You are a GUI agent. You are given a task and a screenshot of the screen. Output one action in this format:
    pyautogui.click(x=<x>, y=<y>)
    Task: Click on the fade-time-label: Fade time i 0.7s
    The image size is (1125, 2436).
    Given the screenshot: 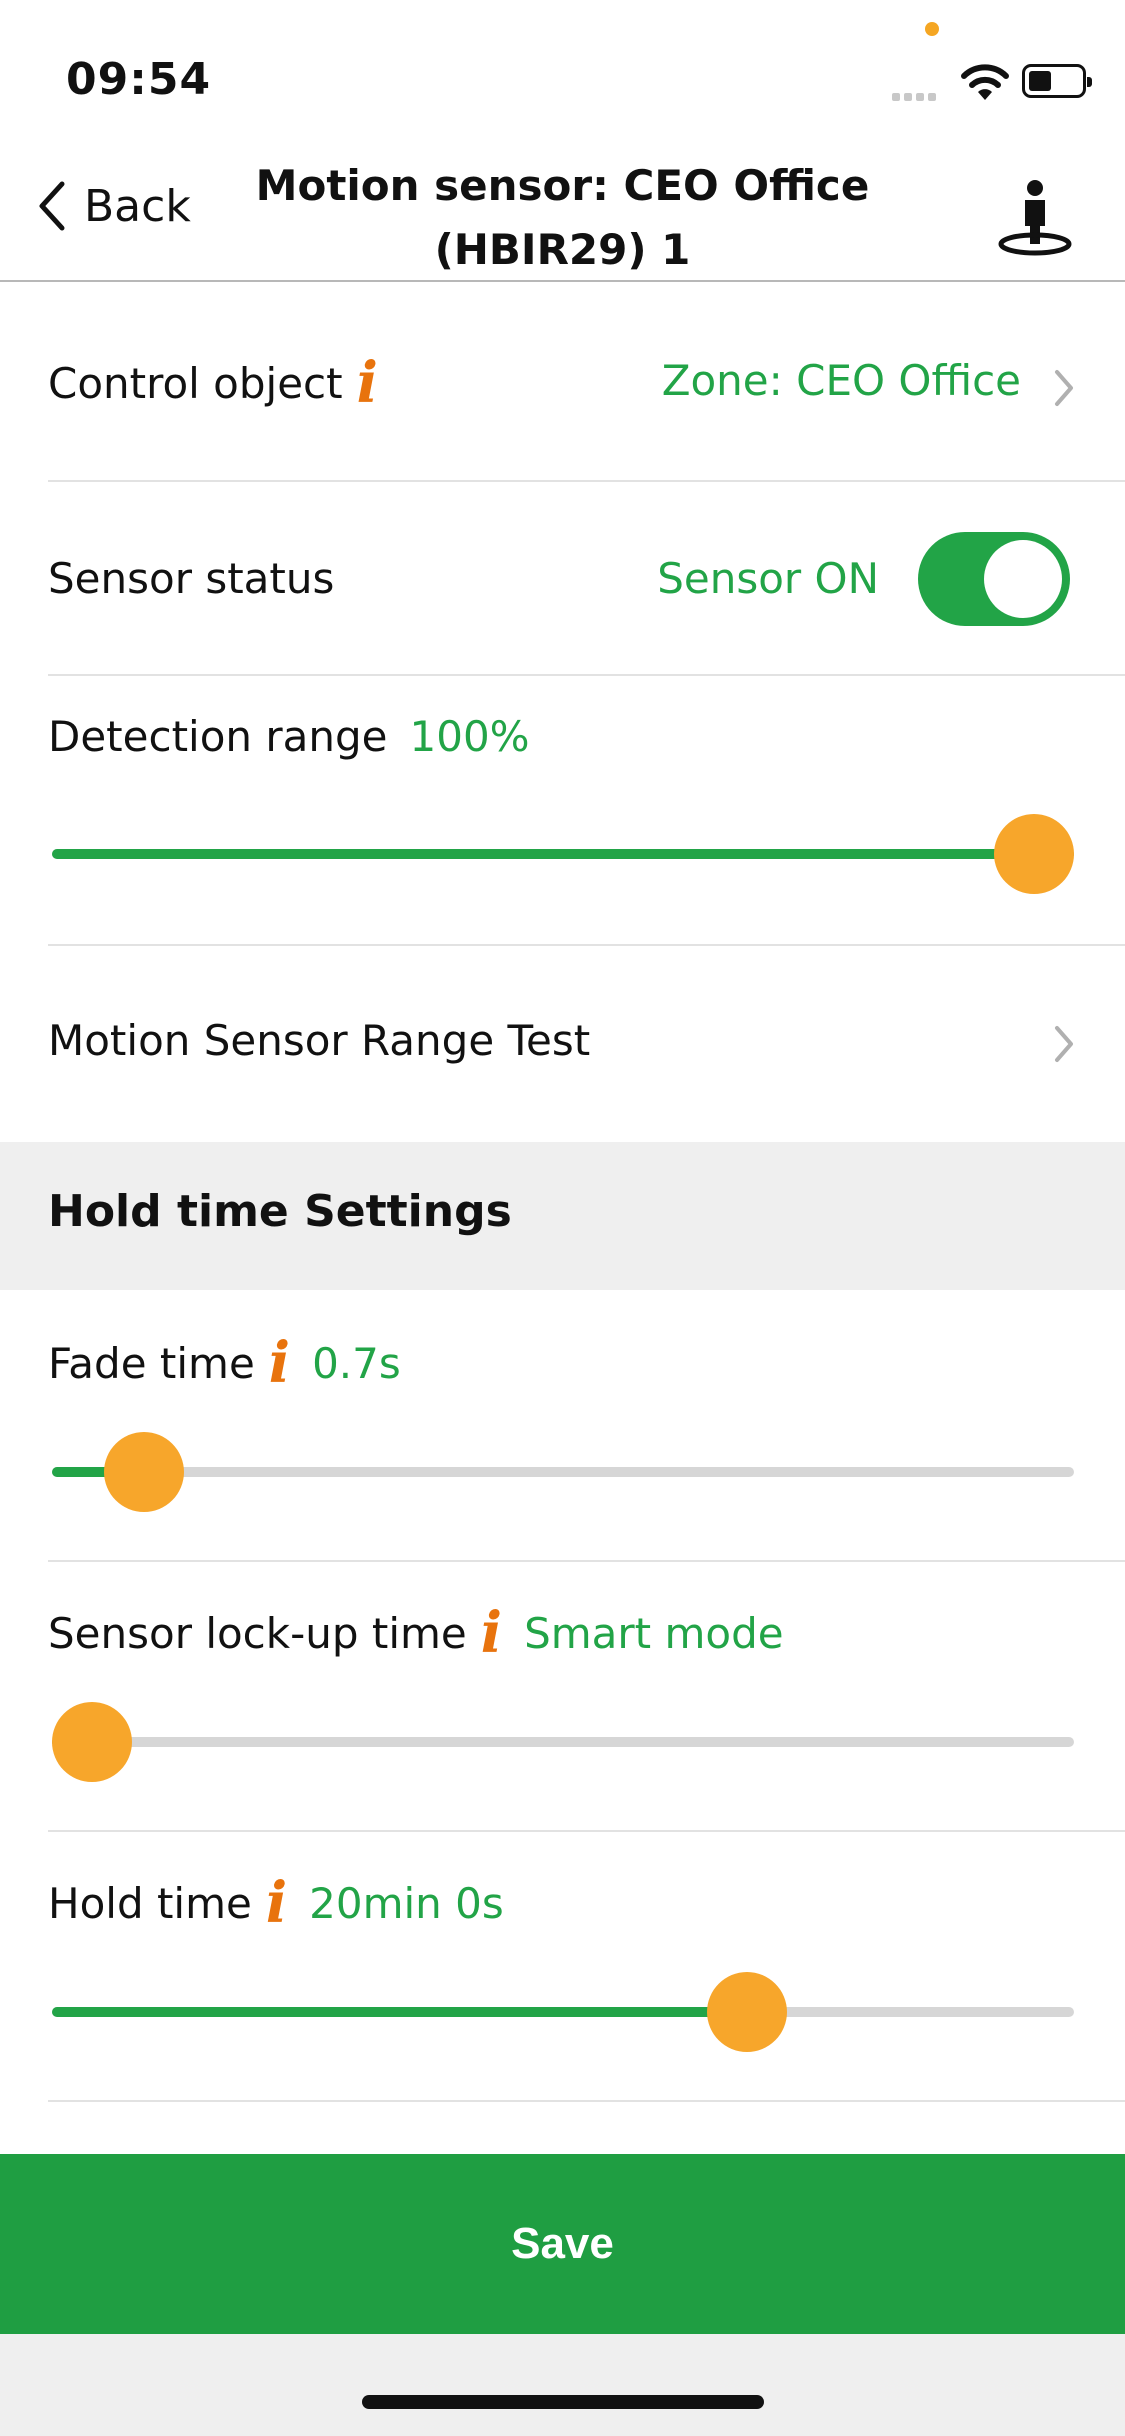 What is the action you would take?
    pyautogui.click(x=224, y=1363)
    